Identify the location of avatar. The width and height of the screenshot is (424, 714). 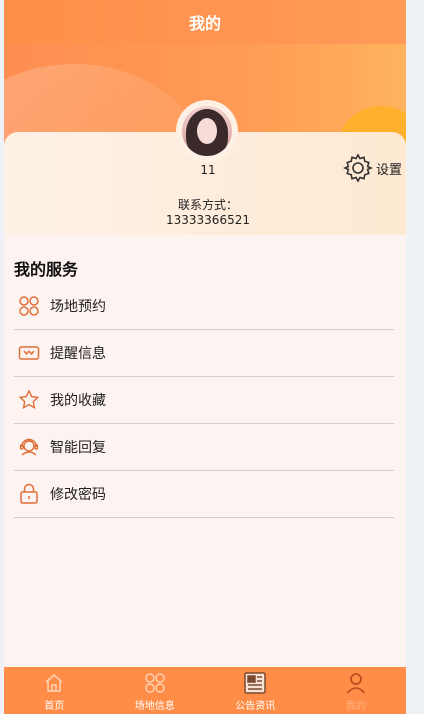
(207, 131).